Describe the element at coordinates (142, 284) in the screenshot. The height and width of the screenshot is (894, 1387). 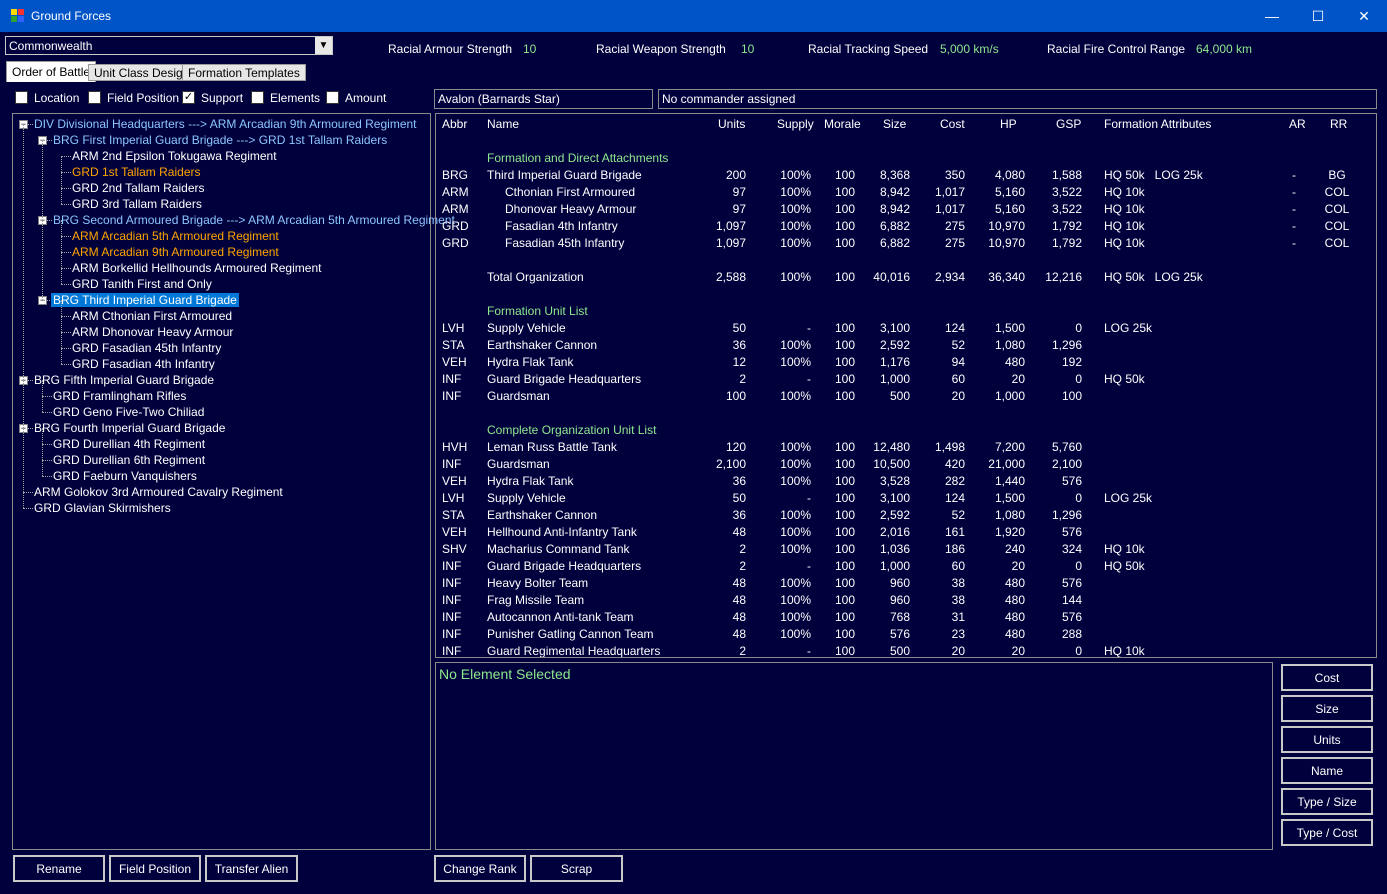
I see `tree-item: GRD Tanith First and Only` at that location.